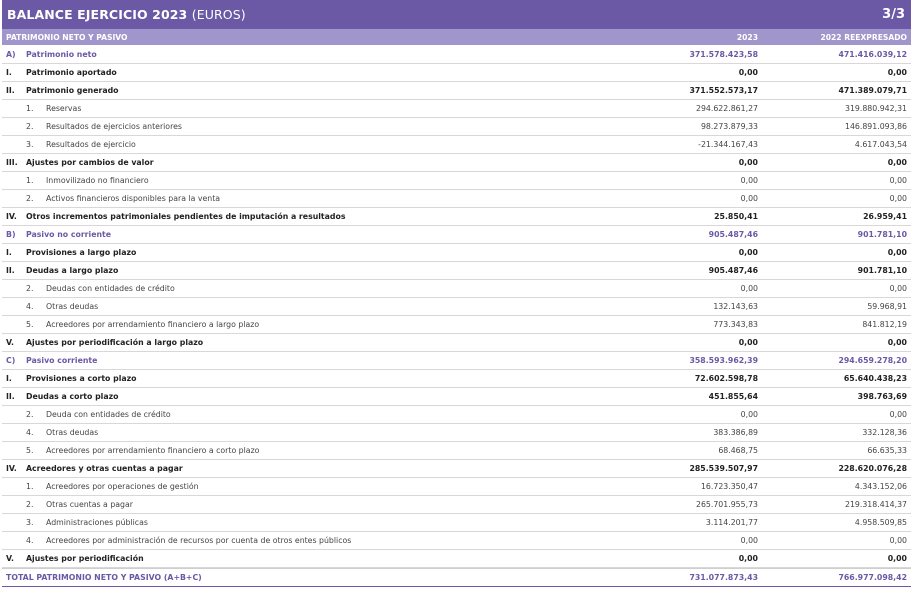 This screenshot has width=913, height=591. What do you see at coordinates (723, 90) in the screenshot?
I see `row-value-2023: 371.552.573,17` at bounding box center [723, 90].